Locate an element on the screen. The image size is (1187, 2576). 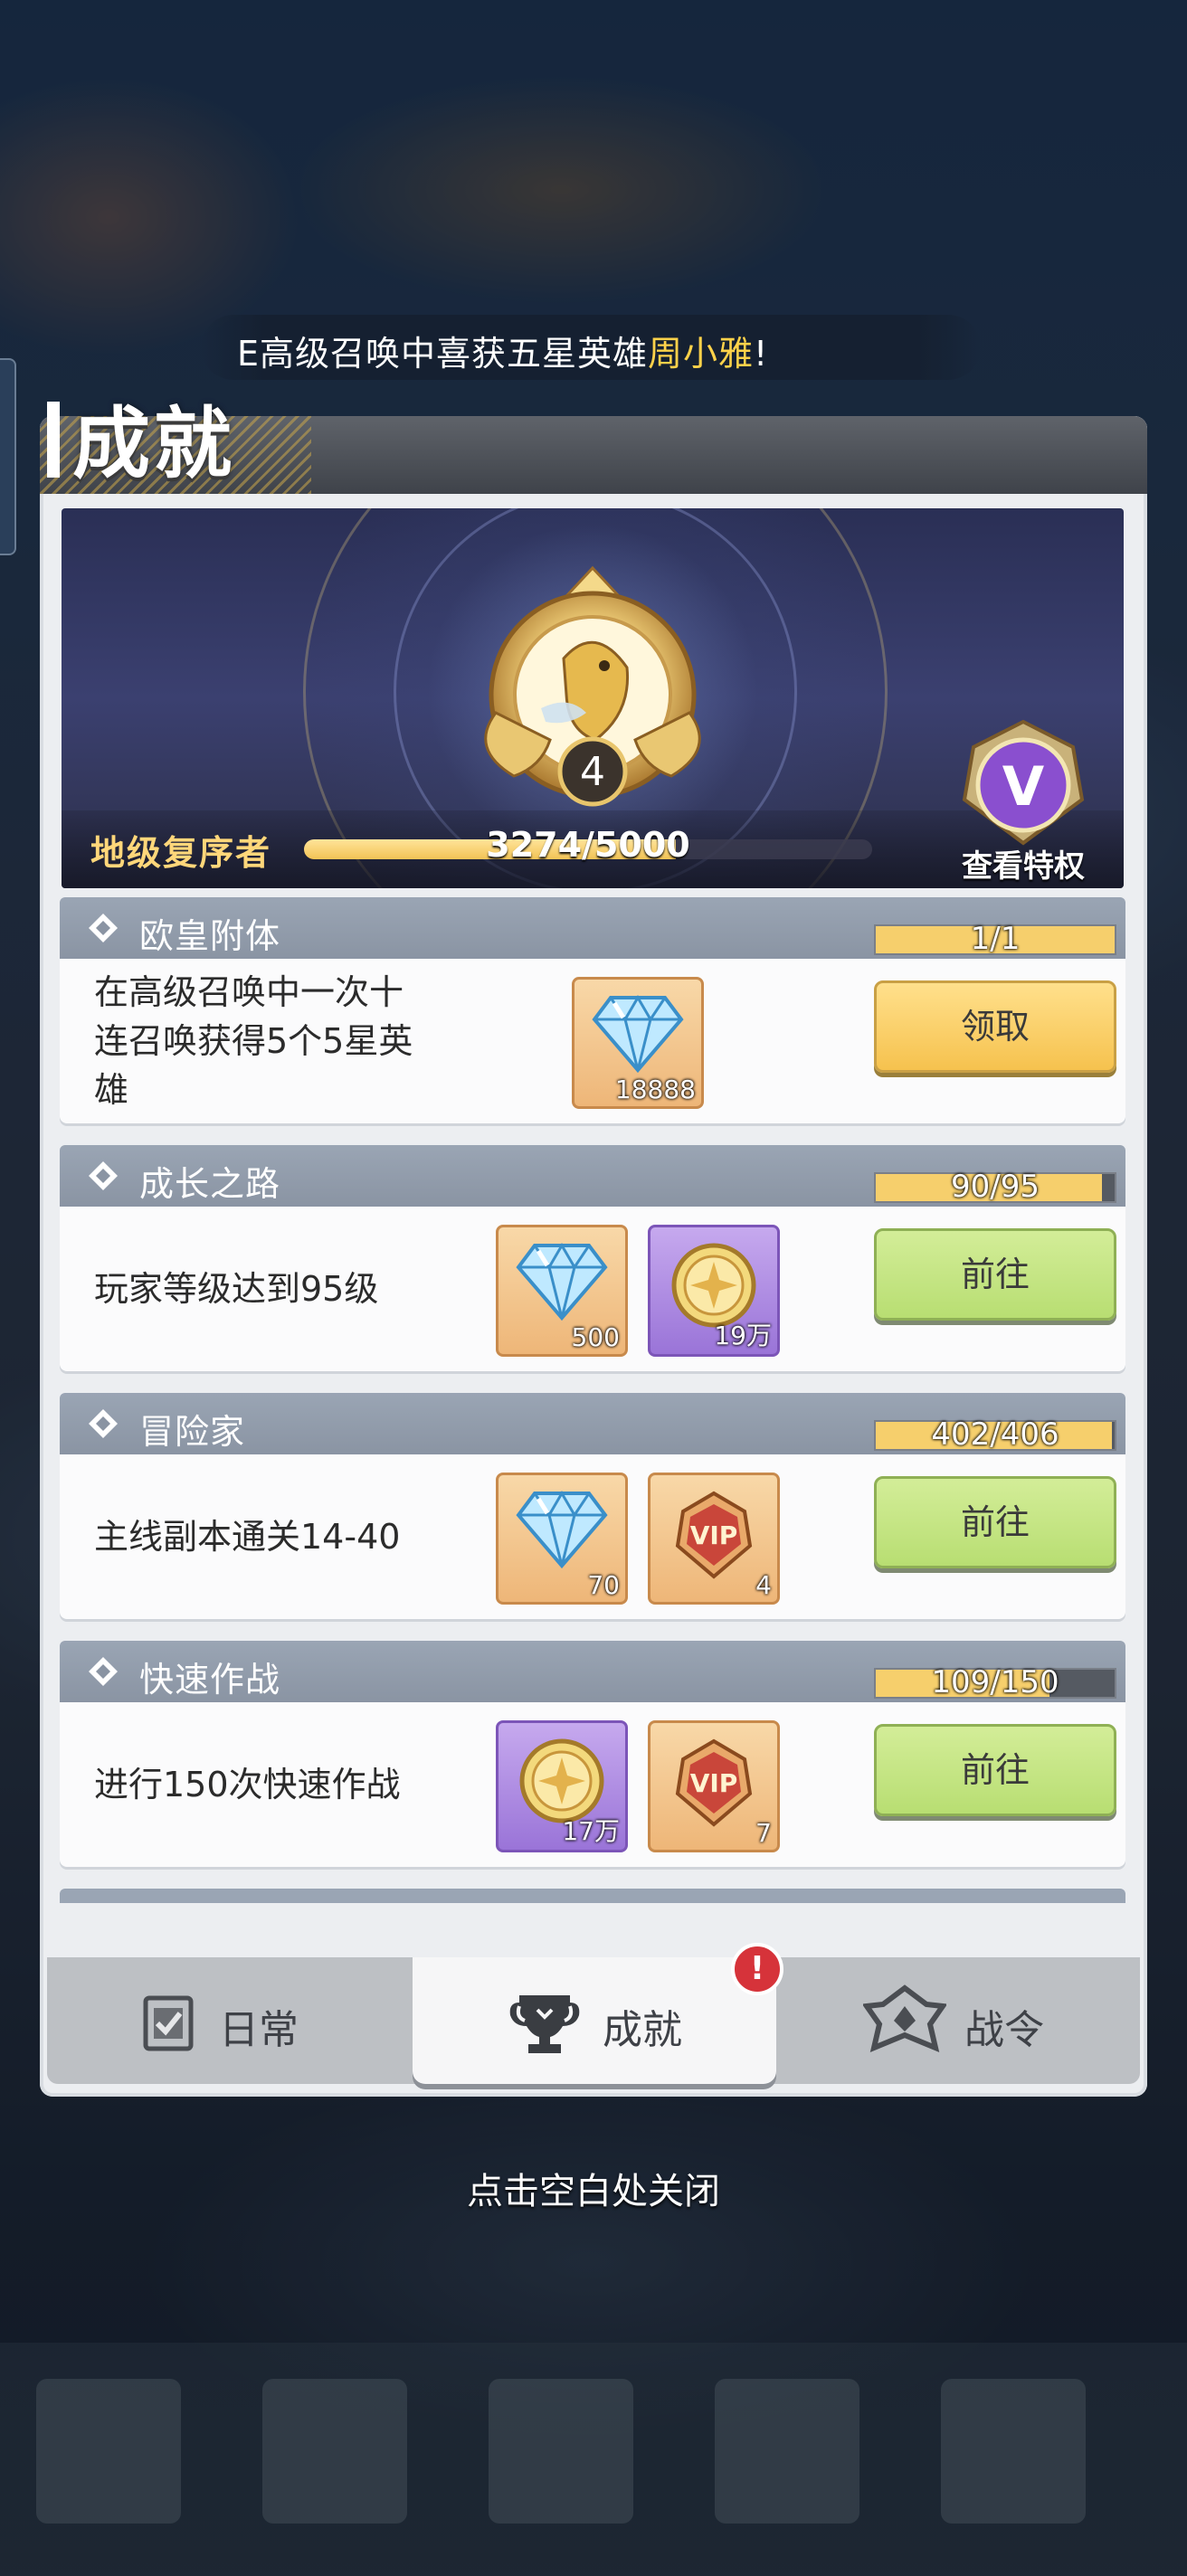
vip-crest-icon: V is located at coordinates (1023, 783).